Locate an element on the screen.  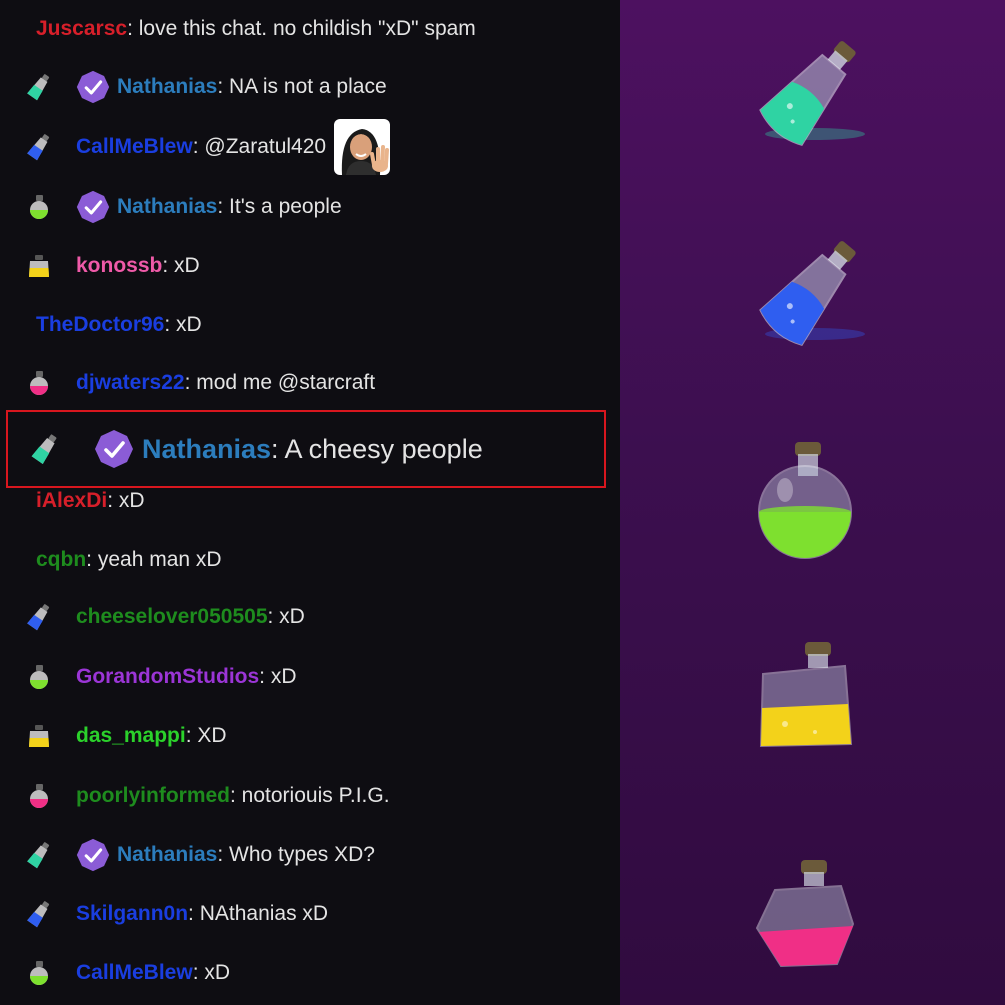
chat-username: cheeselover050505 is located at coordinates (172, 617).